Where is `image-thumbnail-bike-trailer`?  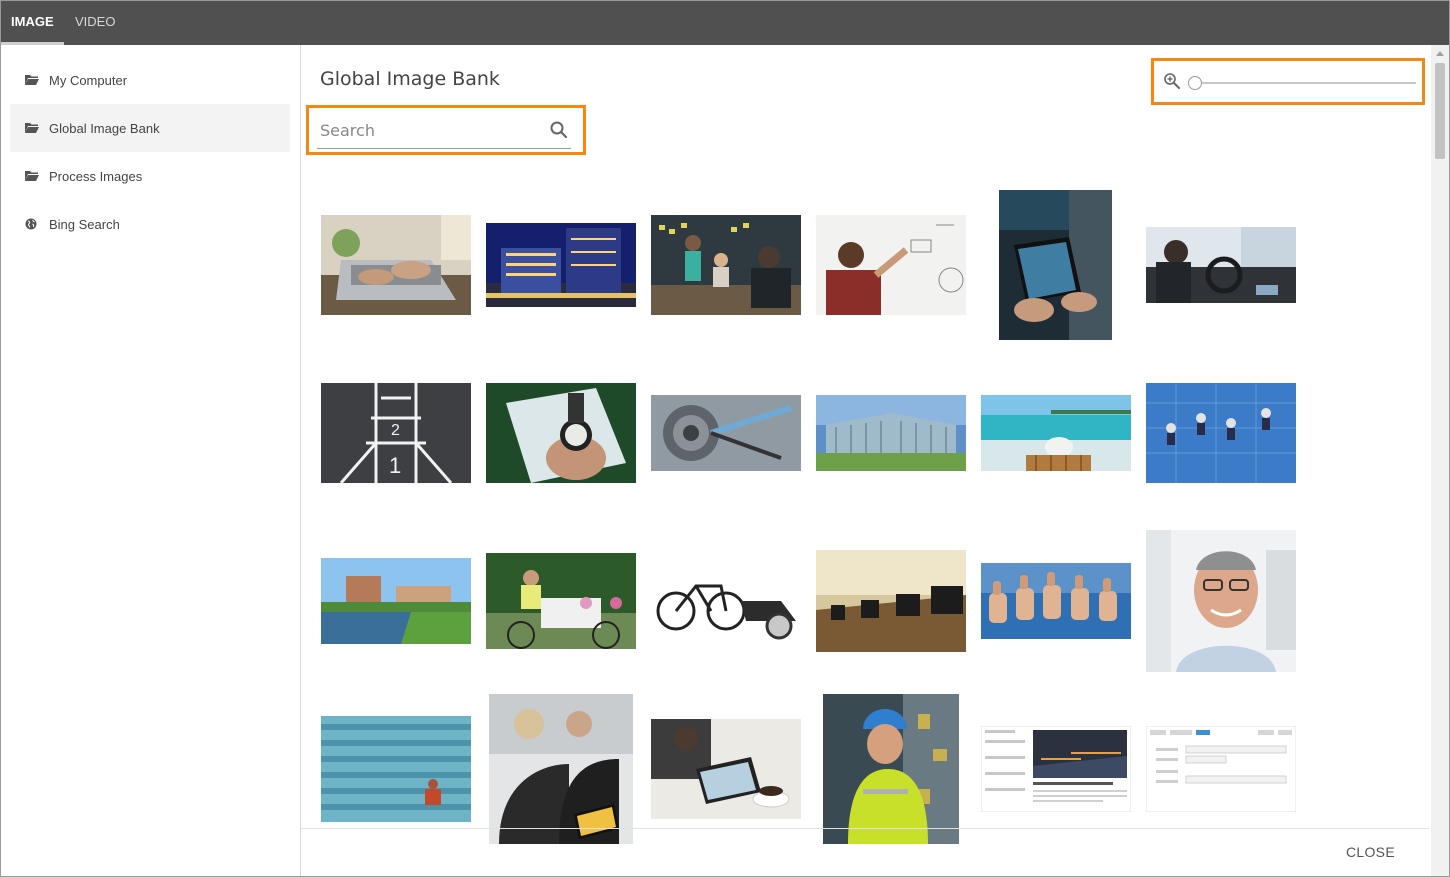
image-thumbnail-bike-trailer is located at coordinates (725, 601).